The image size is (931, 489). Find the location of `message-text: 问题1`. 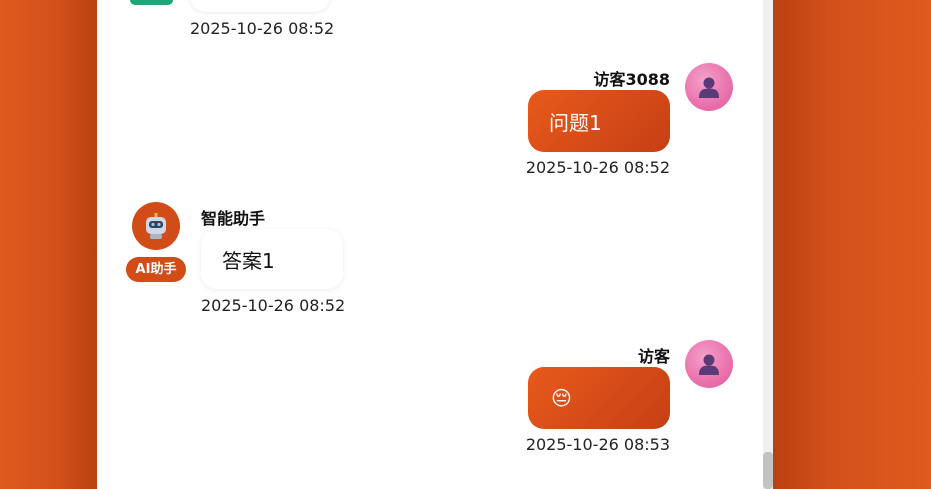

message-text: 问题1 is located at coordinates (575, 122).